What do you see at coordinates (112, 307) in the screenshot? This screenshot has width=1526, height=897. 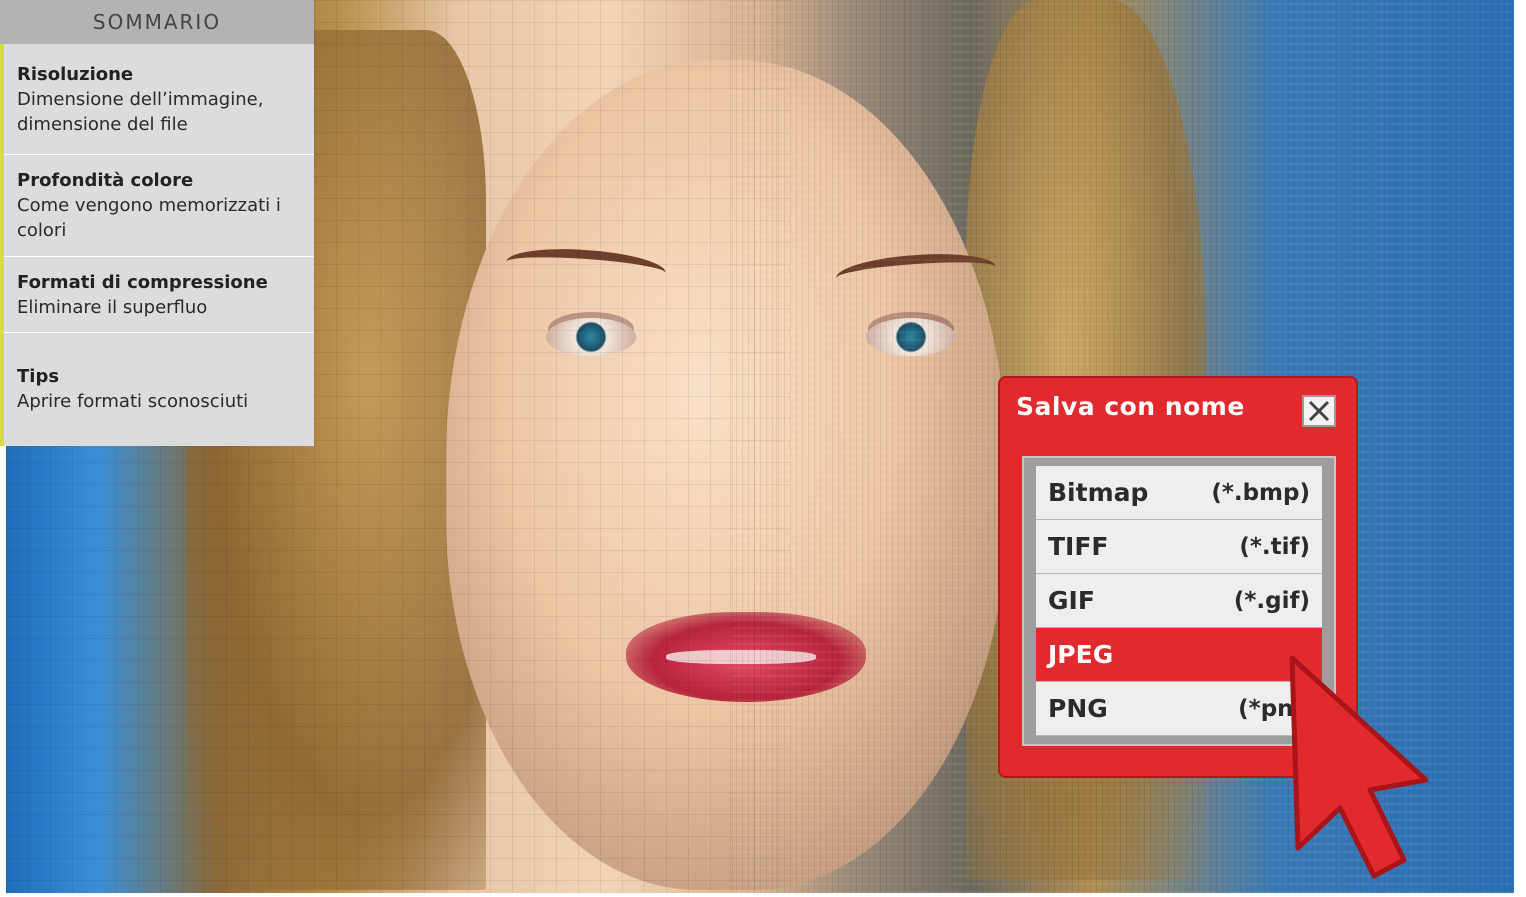 I see `sommario-item-subtitle: Eliminare il superfluo` at bounding box center [112, 307].